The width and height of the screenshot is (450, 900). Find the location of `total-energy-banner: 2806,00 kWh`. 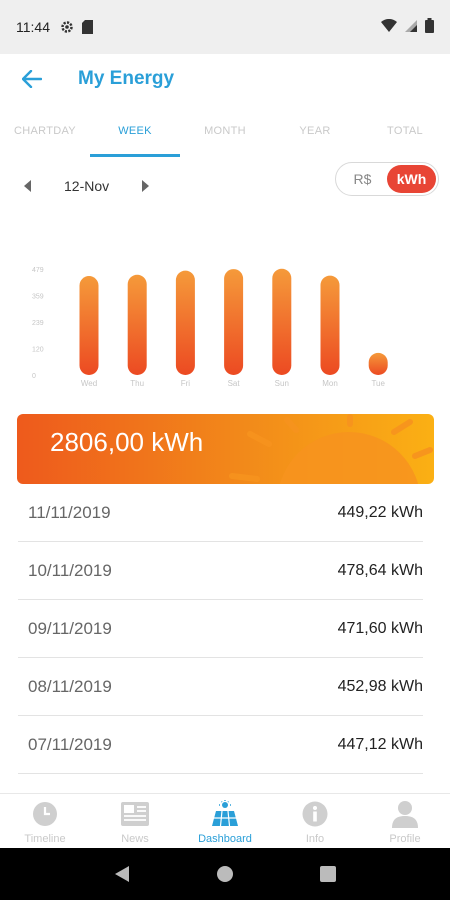

total-energy-banner: 2806,00 kWh is located at coordinates (225, 449).